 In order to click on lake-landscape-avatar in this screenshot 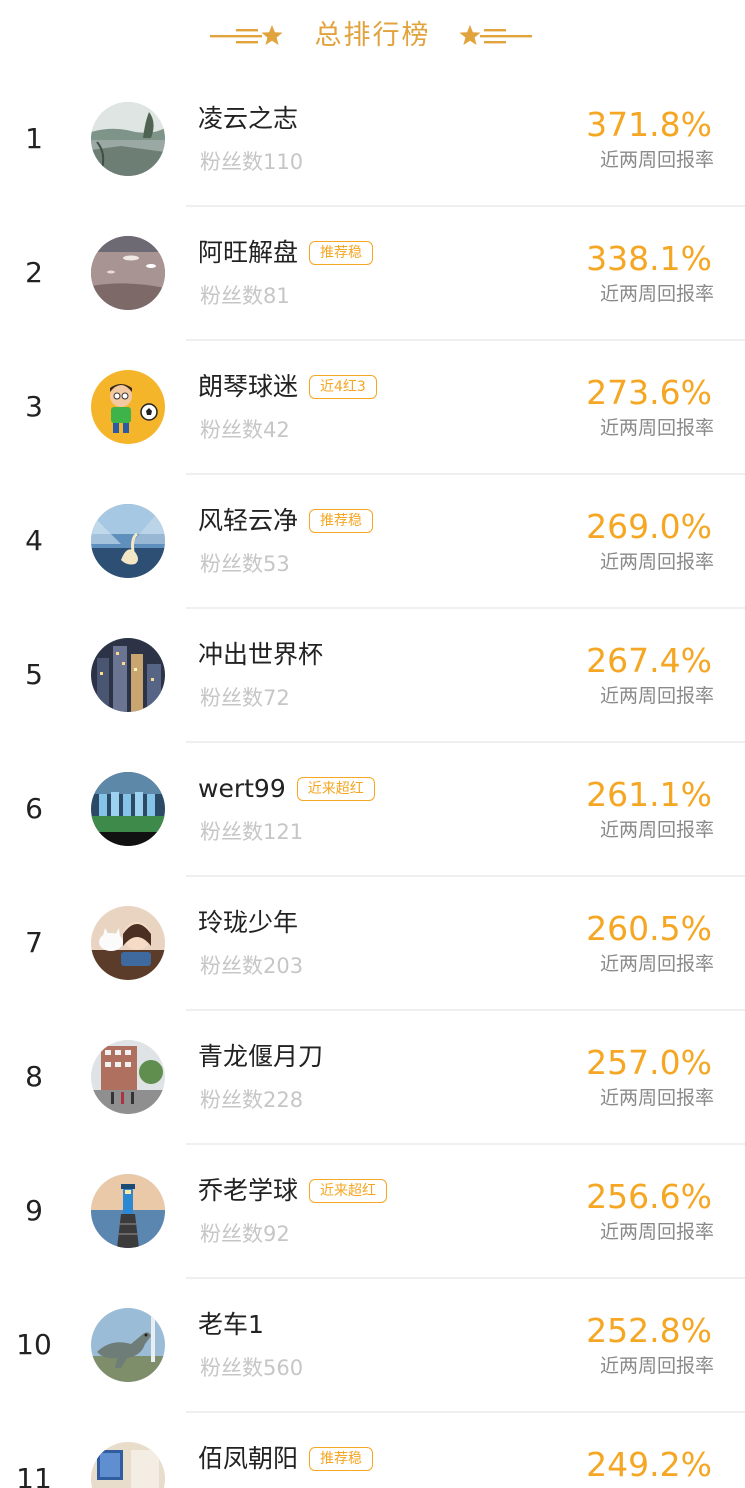, I will do `click(128, 139)`.